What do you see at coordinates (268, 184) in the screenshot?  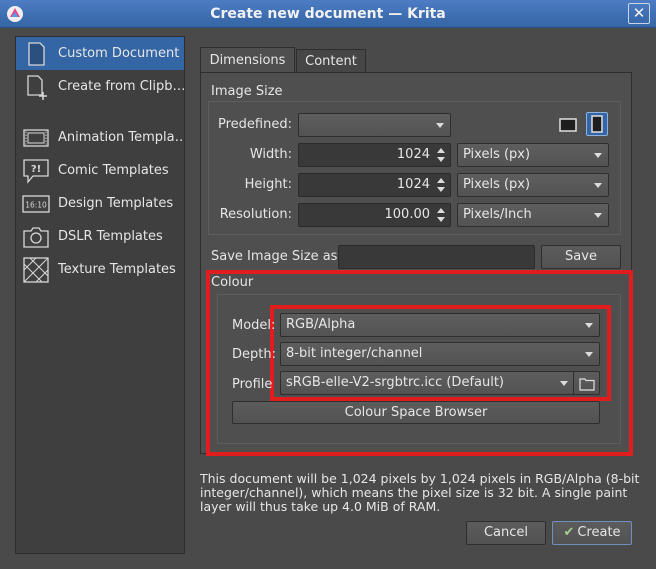 I see `height-label: Height:` at bounding box center [268, 184].